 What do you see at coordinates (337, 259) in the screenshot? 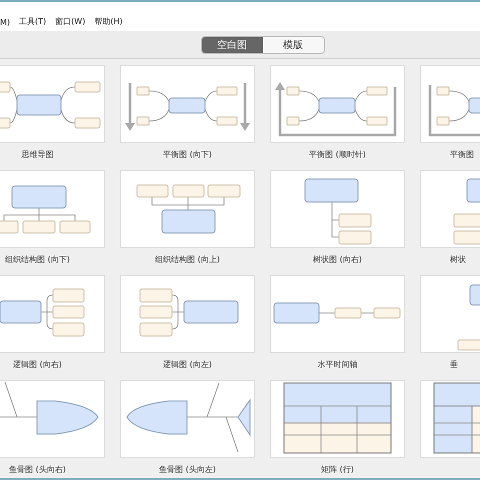
I see `template-label: 树状图 (向右)` at bounding box center [337, 259].